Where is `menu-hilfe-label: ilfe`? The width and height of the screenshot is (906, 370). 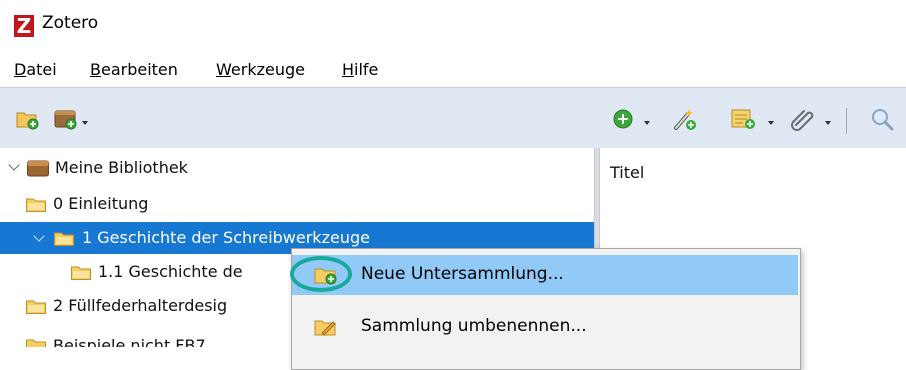 menu-hilfe-label: ilfe is located at coordinates (366, 69).